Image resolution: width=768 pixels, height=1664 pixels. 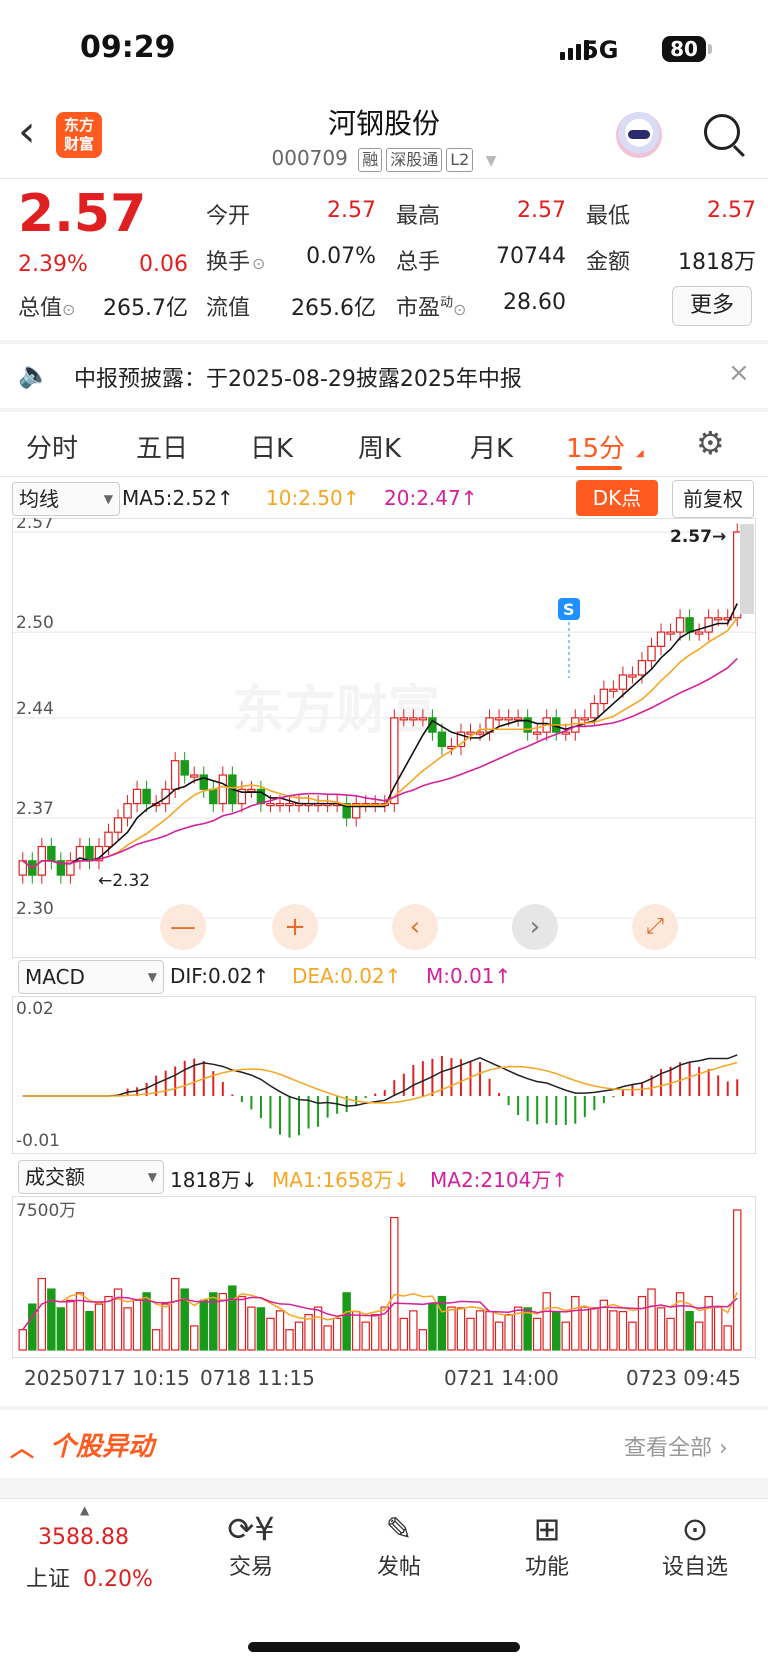 I want to click on tab-day-k: 日K, so click(x=271, y=446).